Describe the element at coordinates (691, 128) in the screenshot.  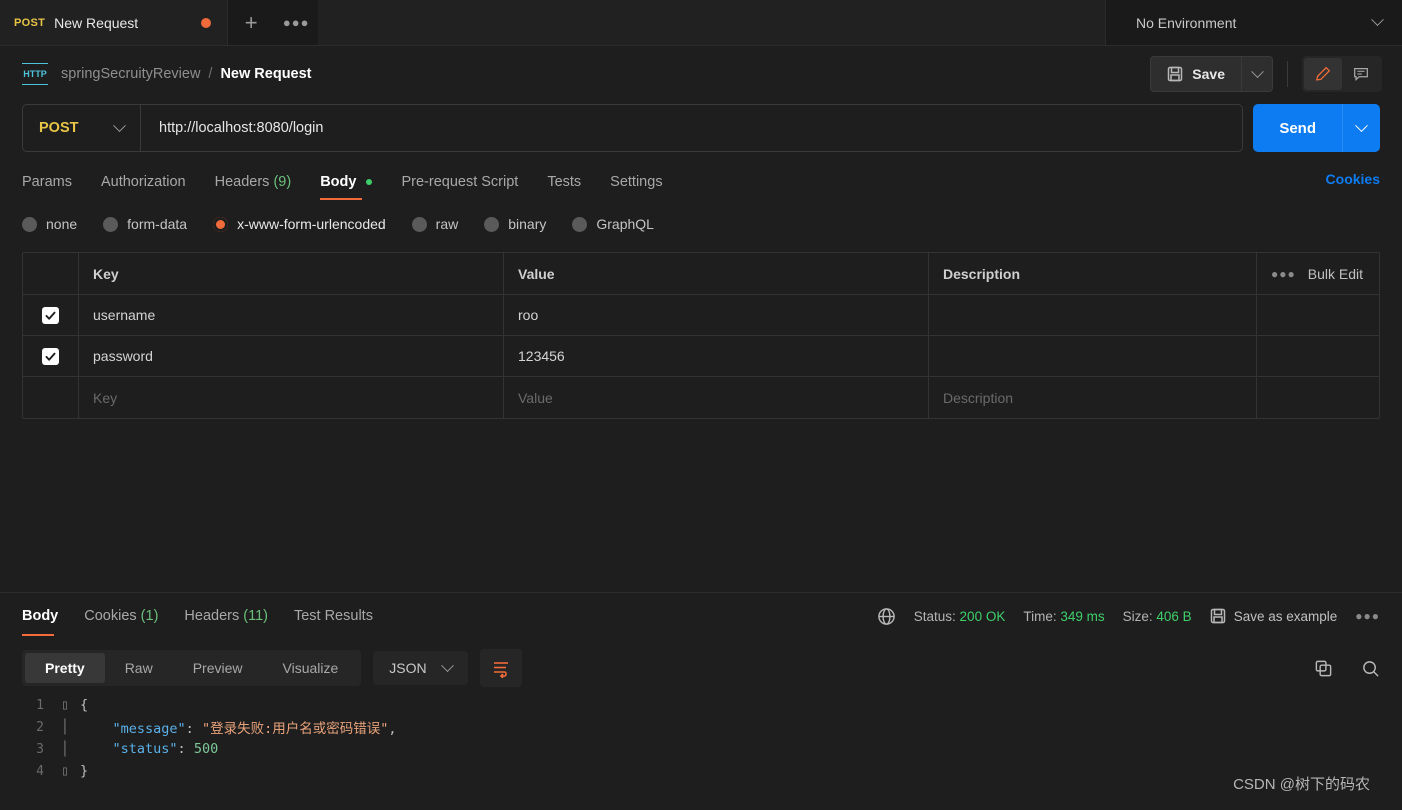
I see `url-input: http://localhost:8080/login` at that location.